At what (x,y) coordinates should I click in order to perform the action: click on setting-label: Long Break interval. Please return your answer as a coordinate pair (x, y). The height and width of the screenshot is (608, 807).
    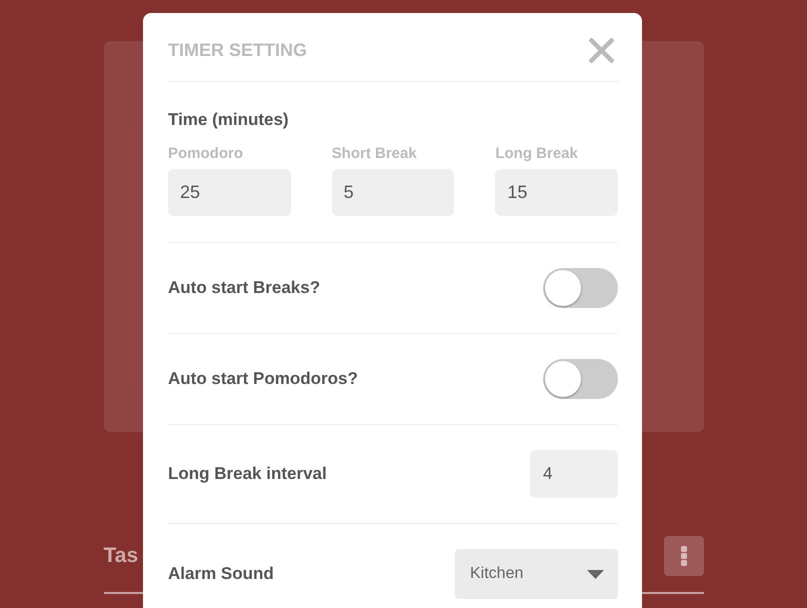
    Looking at the image, I should click on (247, 474).